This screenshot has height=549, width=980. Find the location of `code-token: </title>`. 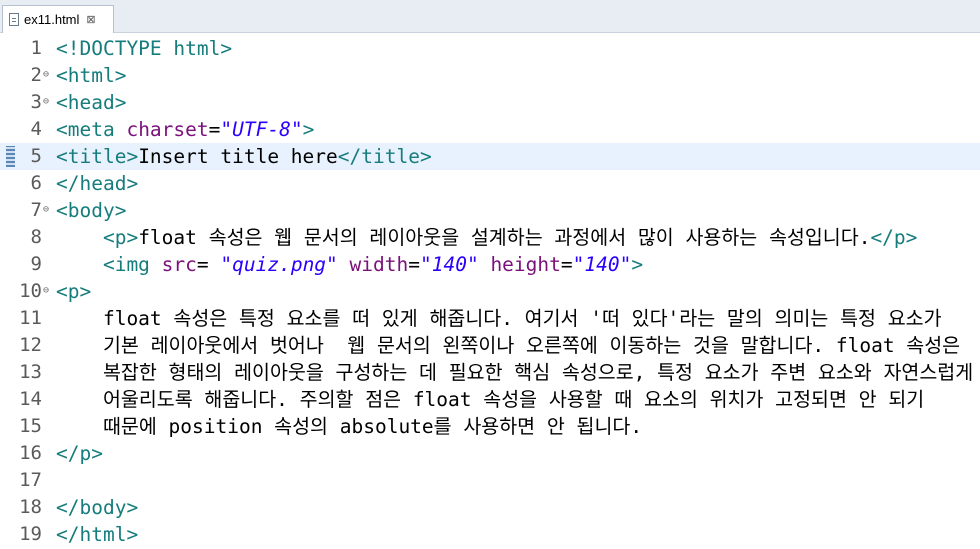

code-token: </title> is located at coordinates (384, 156).